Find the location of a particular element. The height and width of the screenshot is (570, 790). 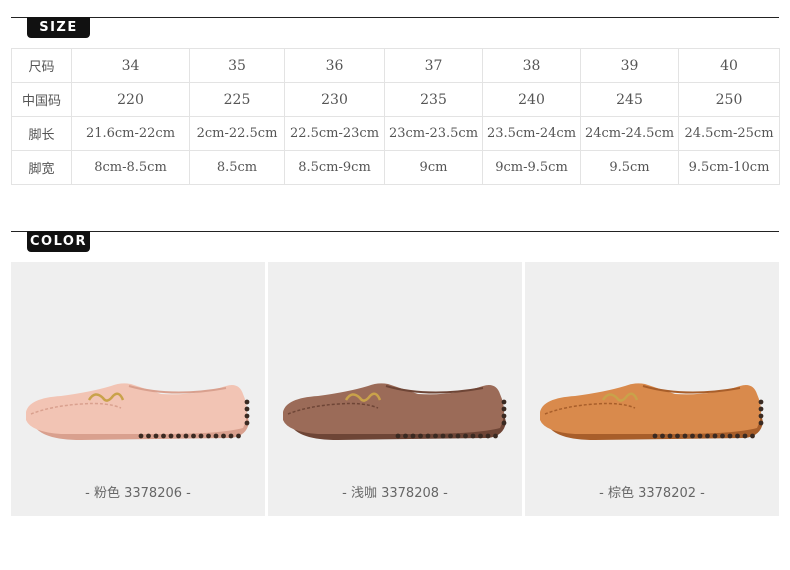

size-cell: 9.5cm is located at coordinates (629, 167).